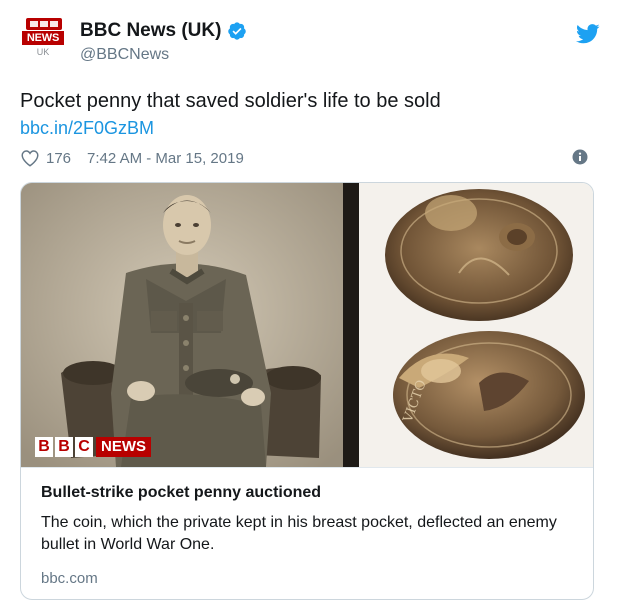 This screenshot has width=620, height=614. What do you see at coordinates (580, 157) in the screenshot?
I see `info-icon` at bounding box center [580, 157].